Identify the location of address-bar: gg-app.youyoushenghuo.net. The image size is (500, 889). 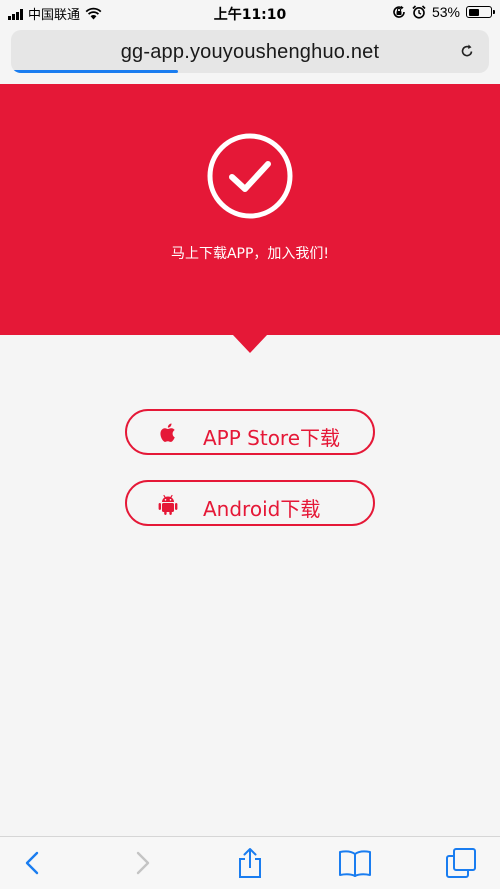
(250, 51).